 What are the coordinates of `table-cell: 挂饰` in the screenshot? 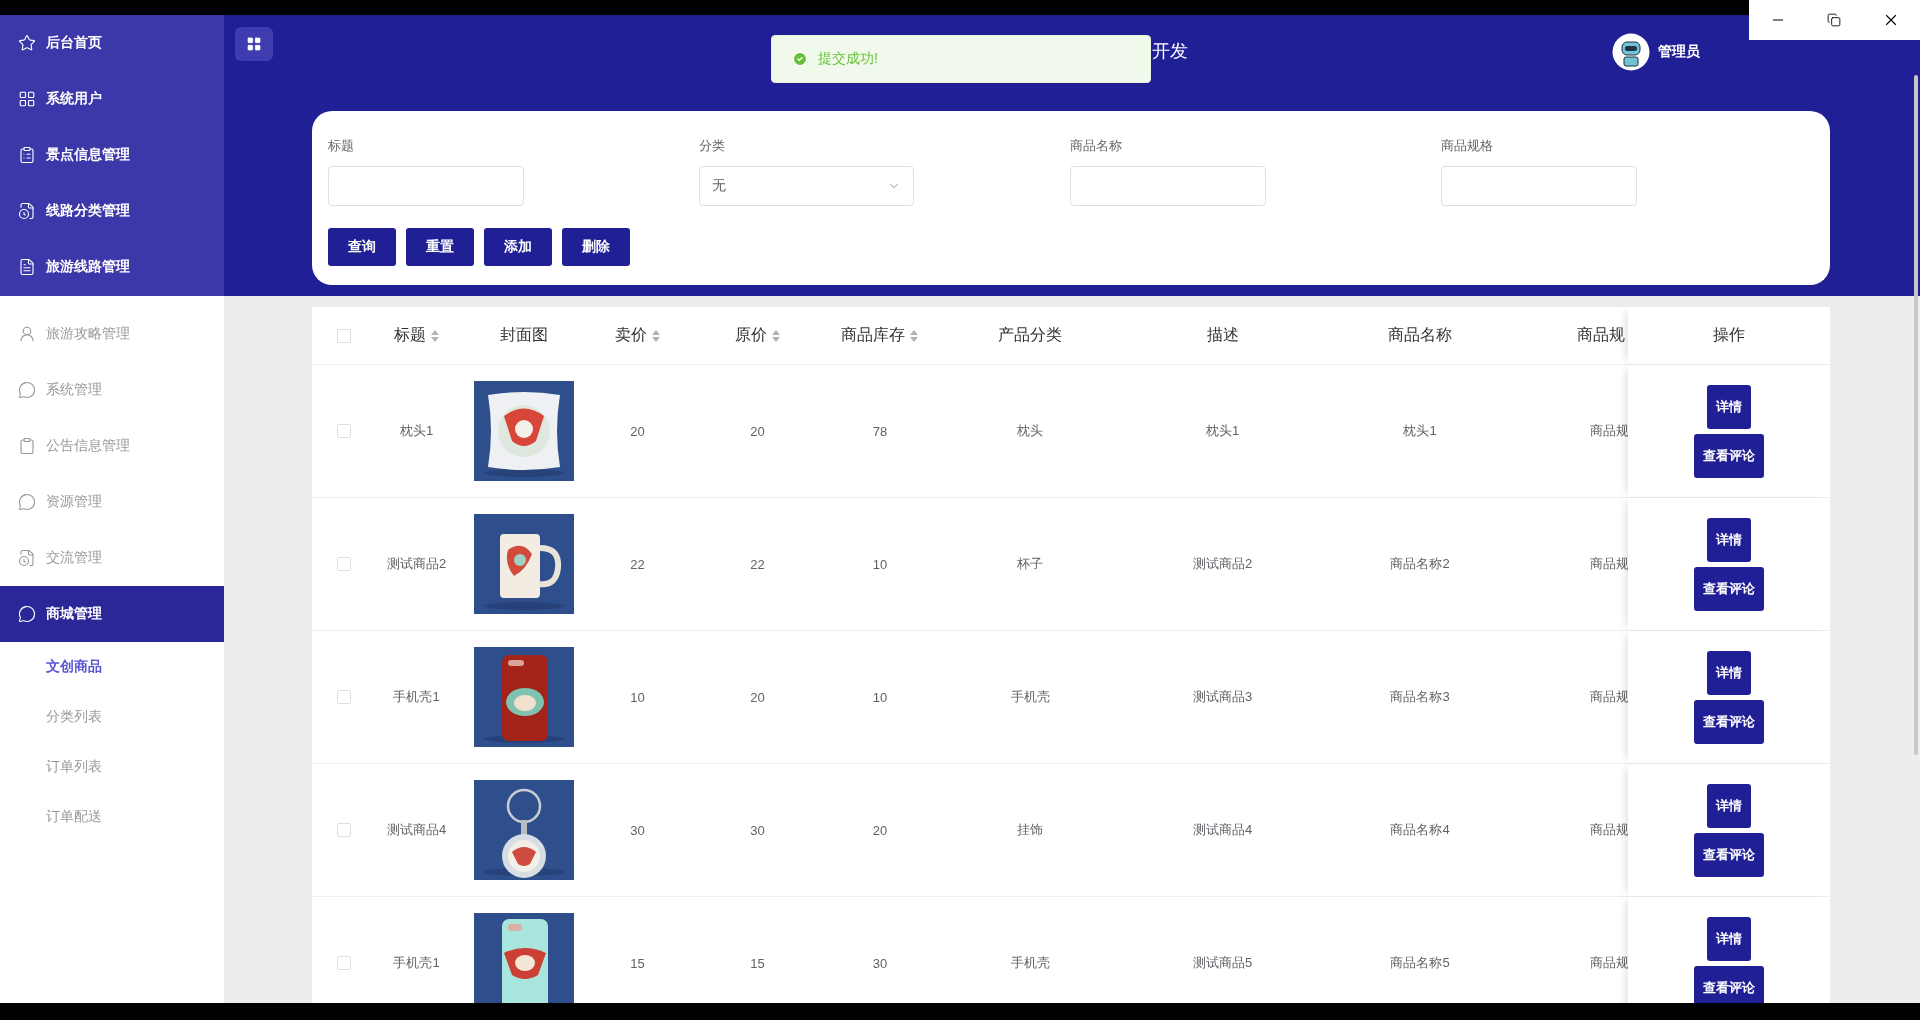 It's located at (1030, 830).